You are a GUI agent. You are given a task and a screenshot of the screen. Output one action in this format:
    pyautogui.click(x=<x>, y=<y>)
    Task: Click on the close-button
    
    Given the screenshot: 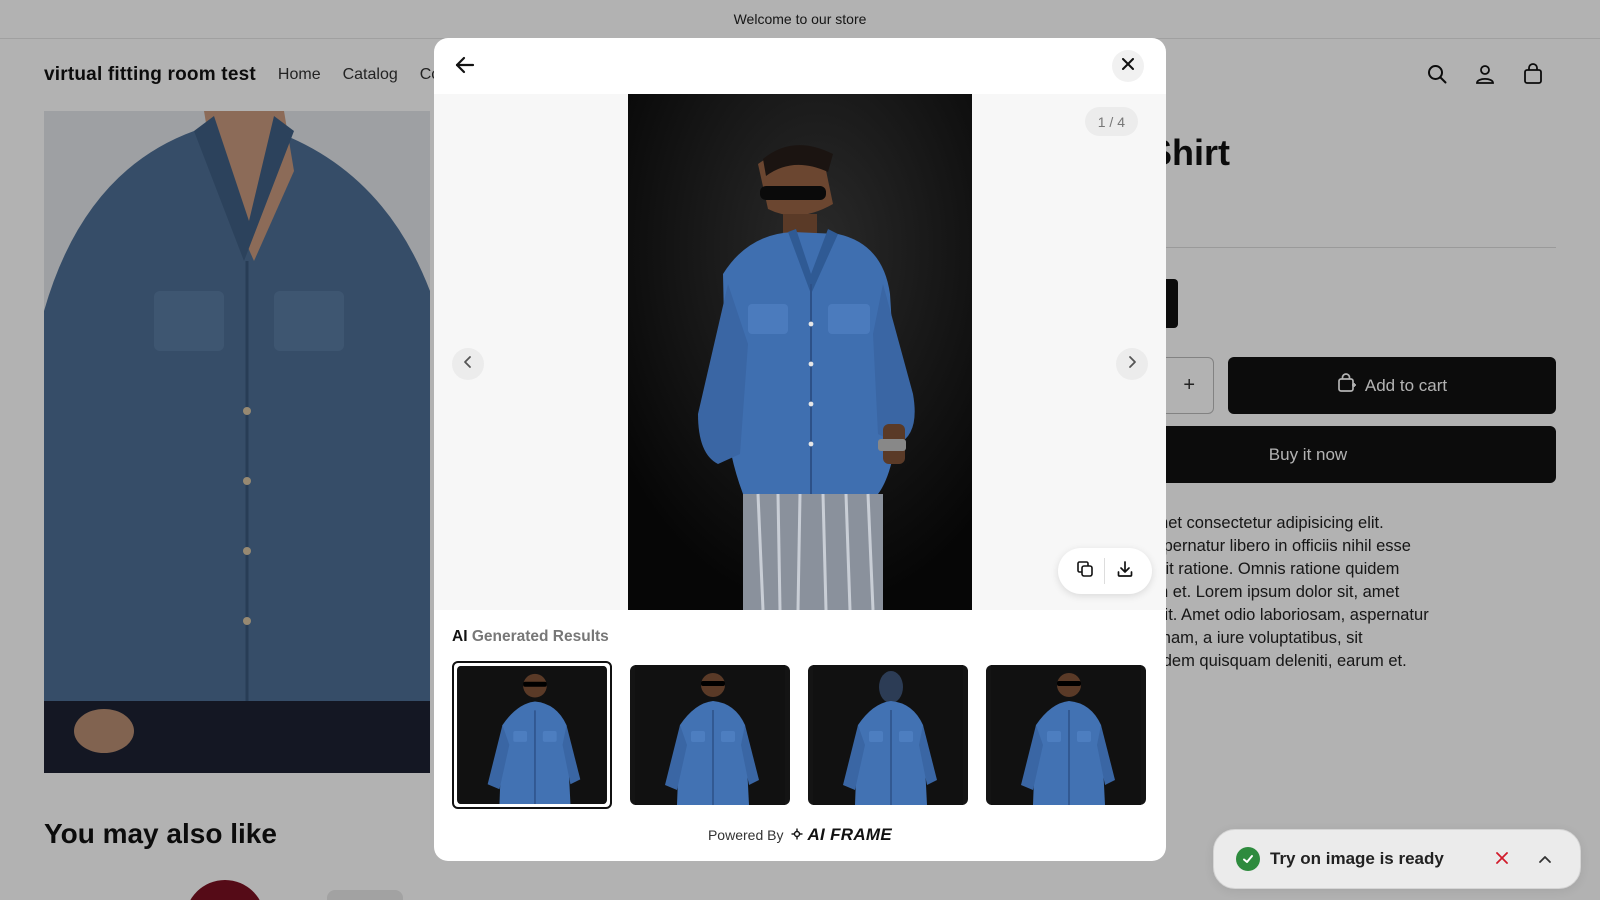 What is the action you would take?
    pyautogui.click(x=1128, y=66)
    